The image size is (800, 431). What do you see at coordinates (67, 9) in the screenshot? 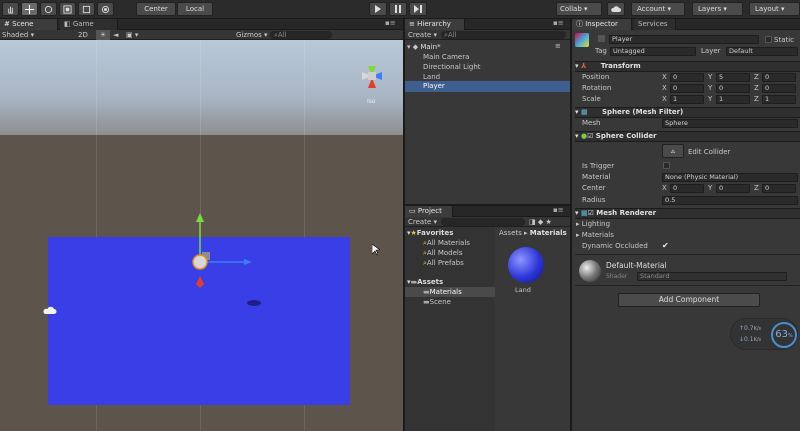
I see `scale-tool-button` at bounding box center [67, 9].